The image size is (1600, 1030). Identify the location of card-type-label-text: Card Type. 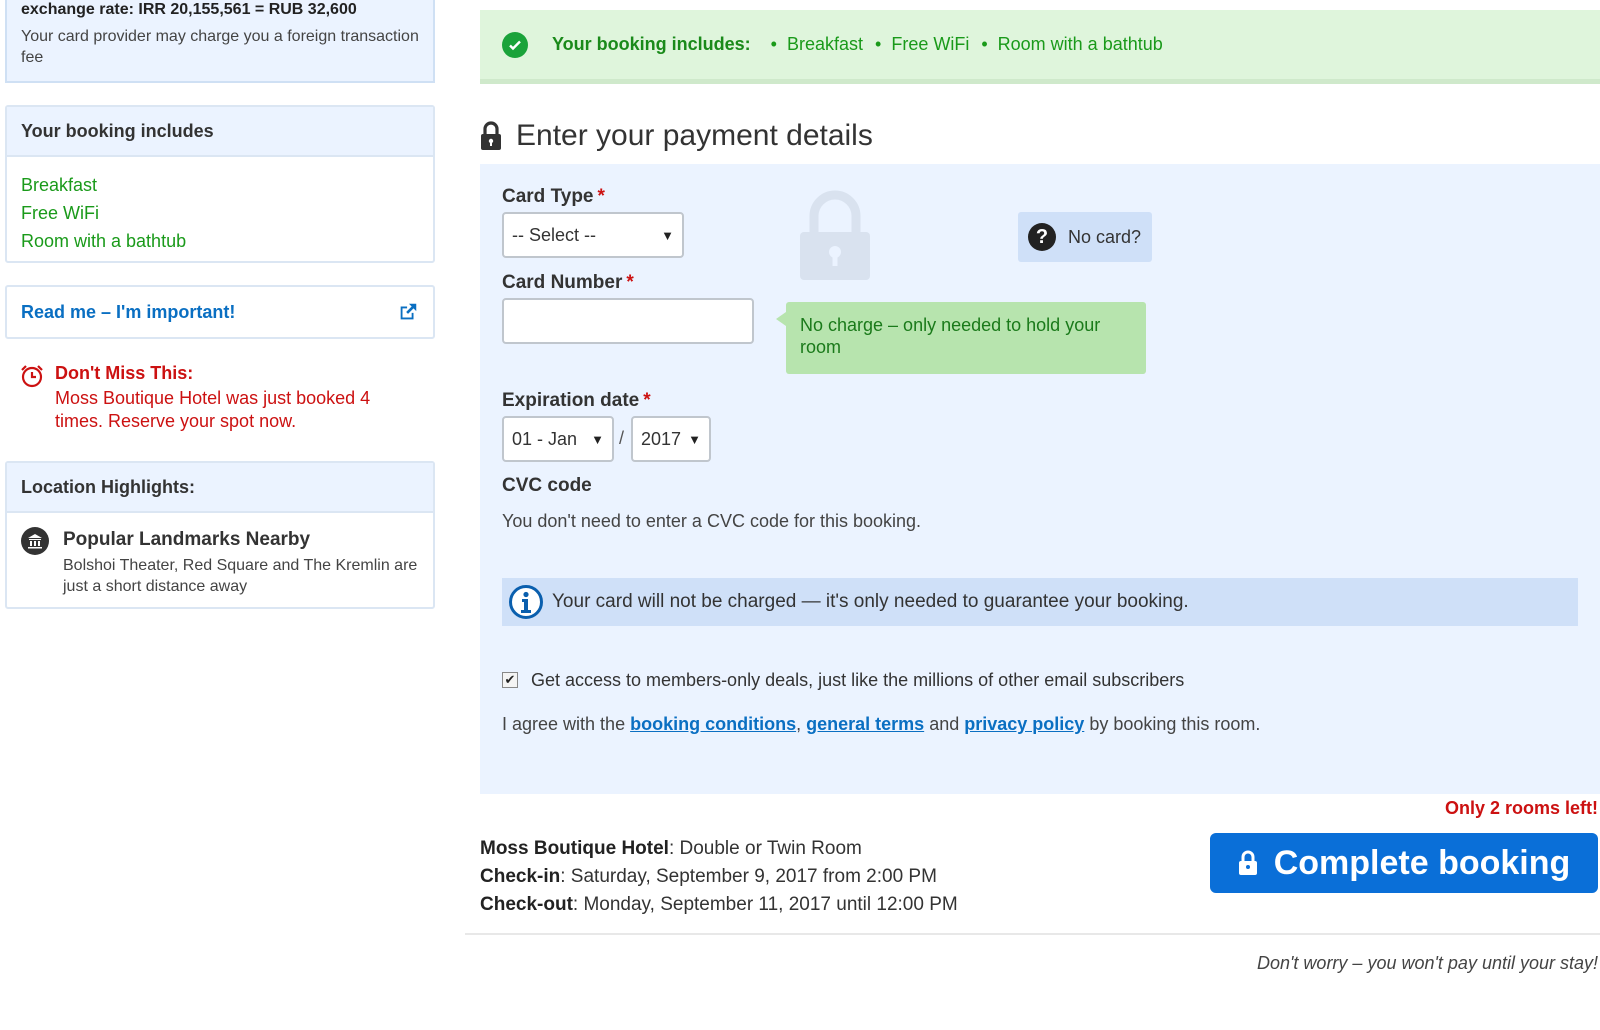
(548, 196).